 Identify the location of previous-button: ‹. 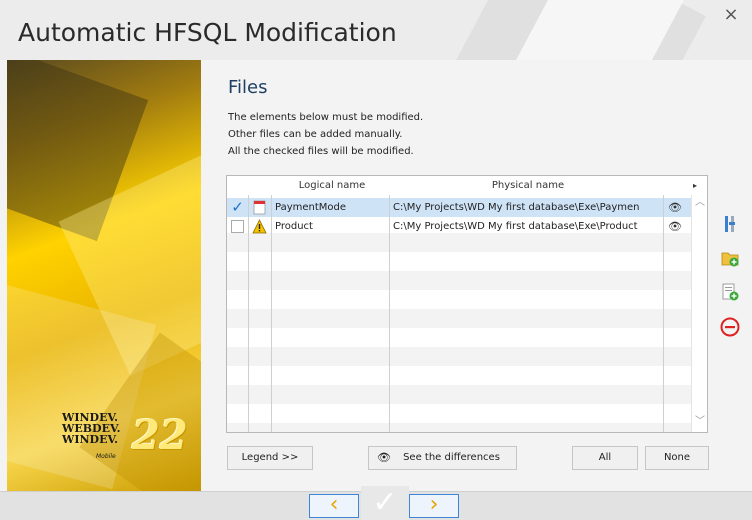
(334, 506).